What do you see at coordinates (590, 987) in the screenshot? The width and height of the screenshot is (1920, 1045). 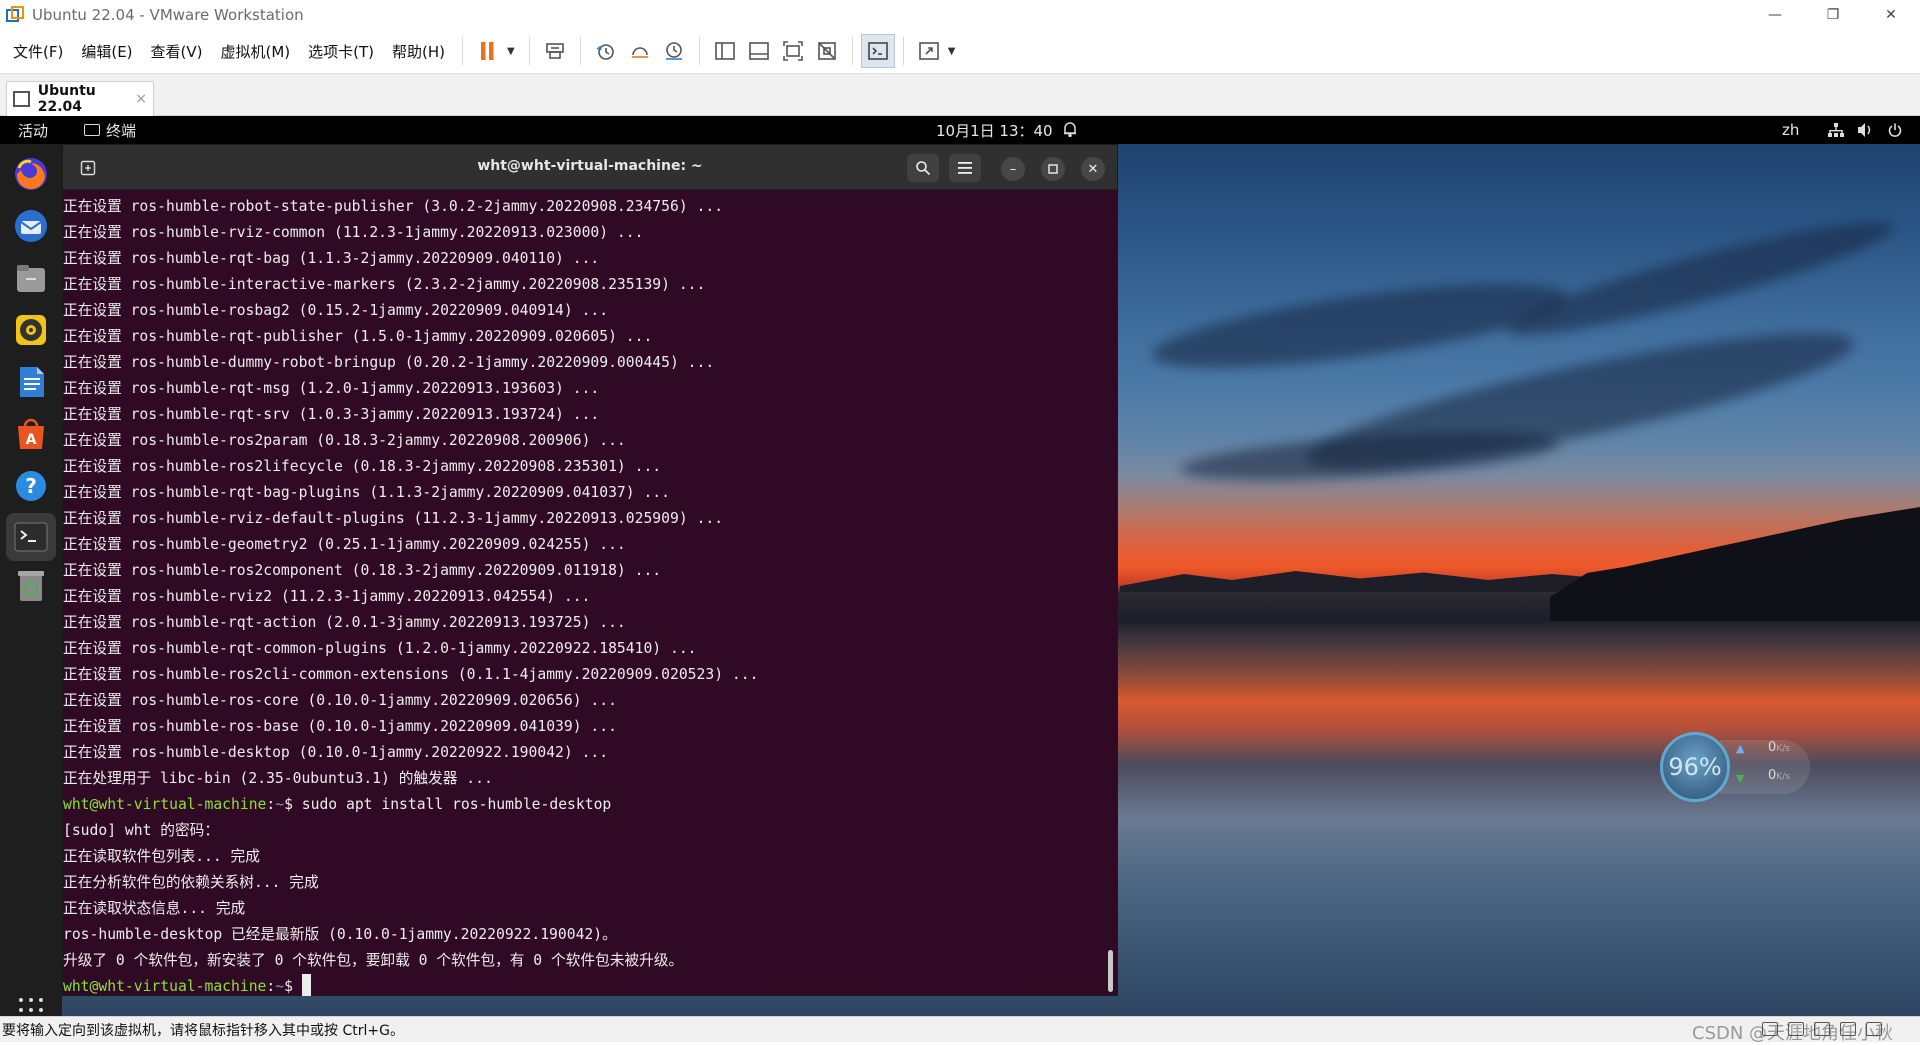 I see `terminal-current-prompt: wht@wht-virtual-machine:~$` at bounding box center [590, 987].